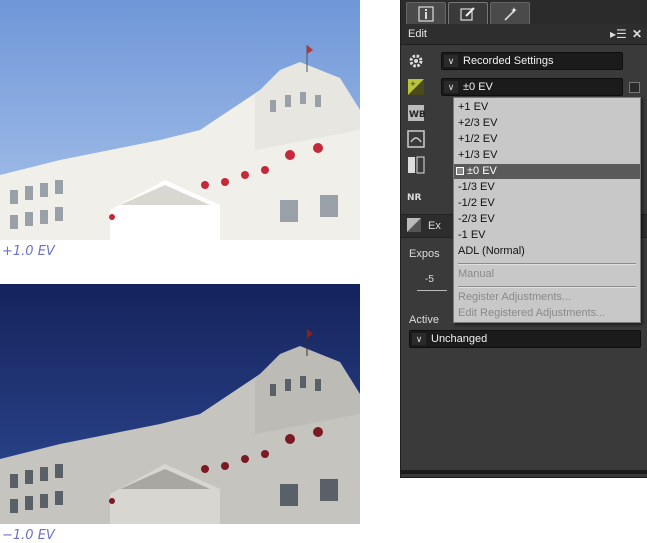 The height and width of the screenshot is (543, 647). What do you see at coordinates (547, 203) in the screenshot?
I see `dropdown-item: -1/2 EV` at bounding box center [547, 203].